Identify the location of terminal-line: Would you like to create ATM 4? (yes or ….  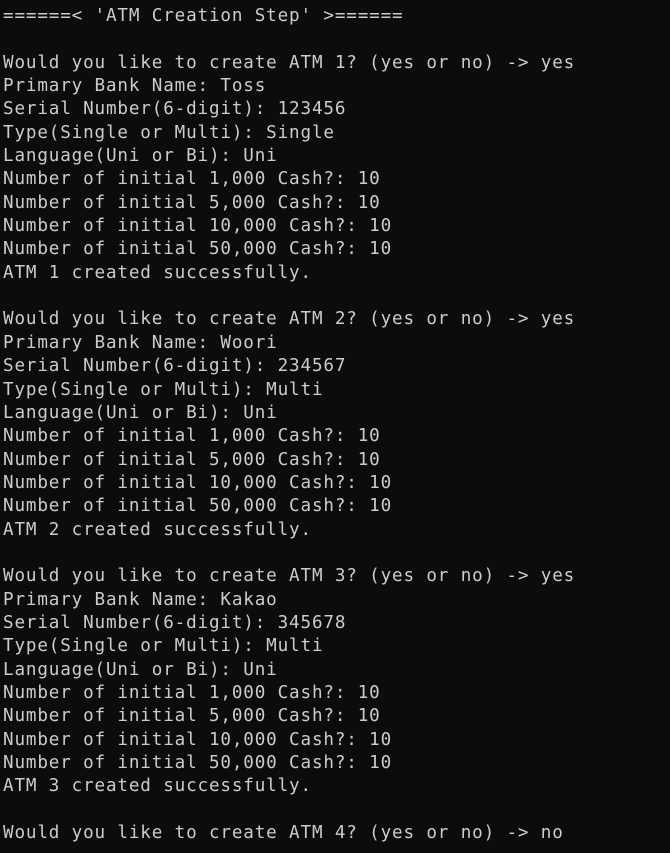
(283, 833).